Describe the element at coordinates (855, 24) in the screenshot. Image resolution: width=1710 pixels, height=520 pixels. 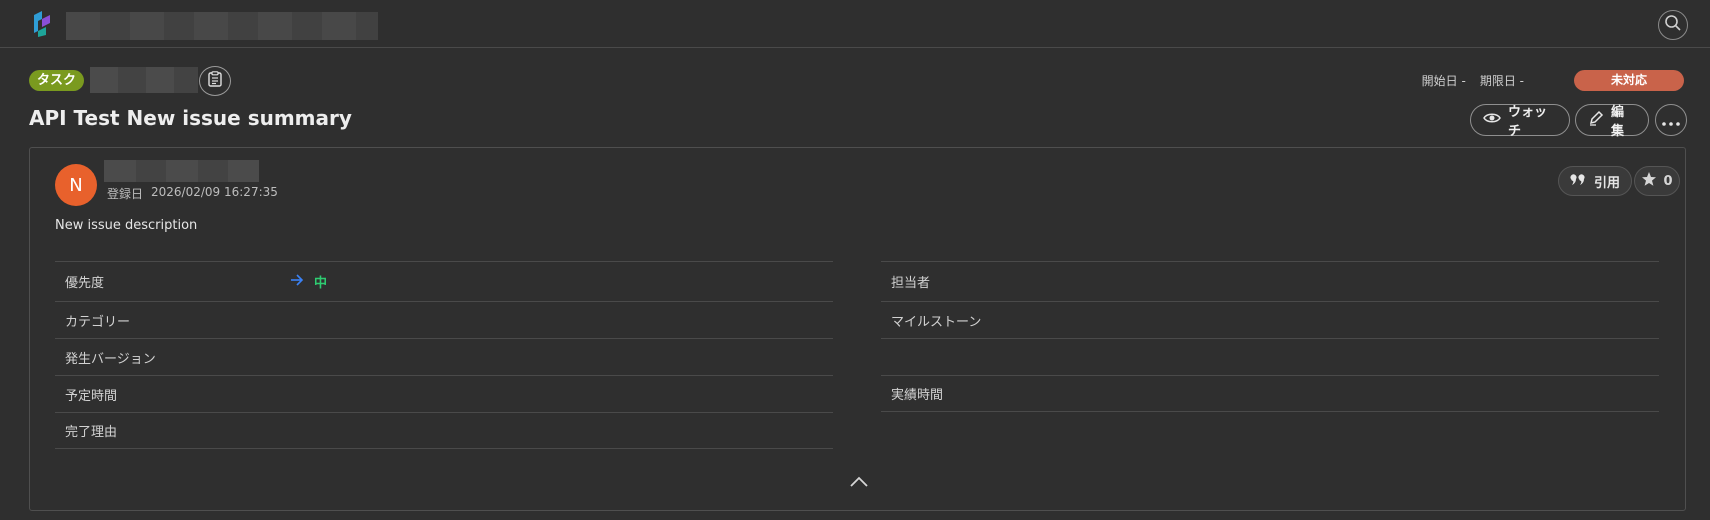
I see `top-bar` at that location.